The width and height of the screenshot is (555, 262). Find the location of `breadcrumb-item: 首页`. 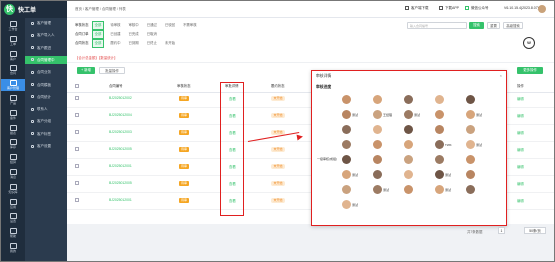

breadcrumb-item: 首页 is located at coordinates (78, 9).